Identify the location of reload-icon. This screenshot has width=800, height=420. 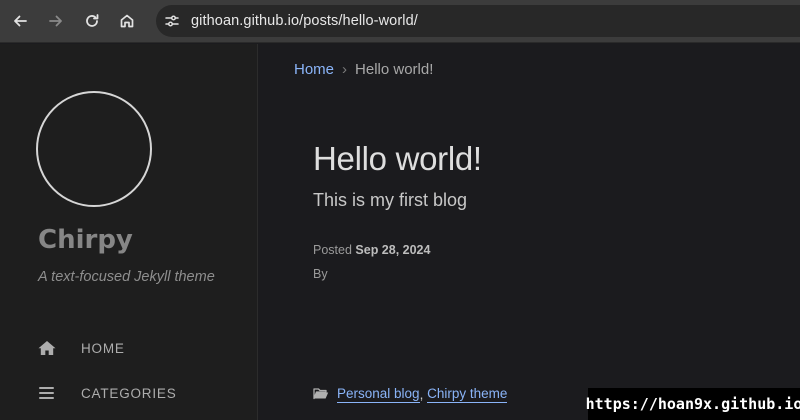
(92, 20).